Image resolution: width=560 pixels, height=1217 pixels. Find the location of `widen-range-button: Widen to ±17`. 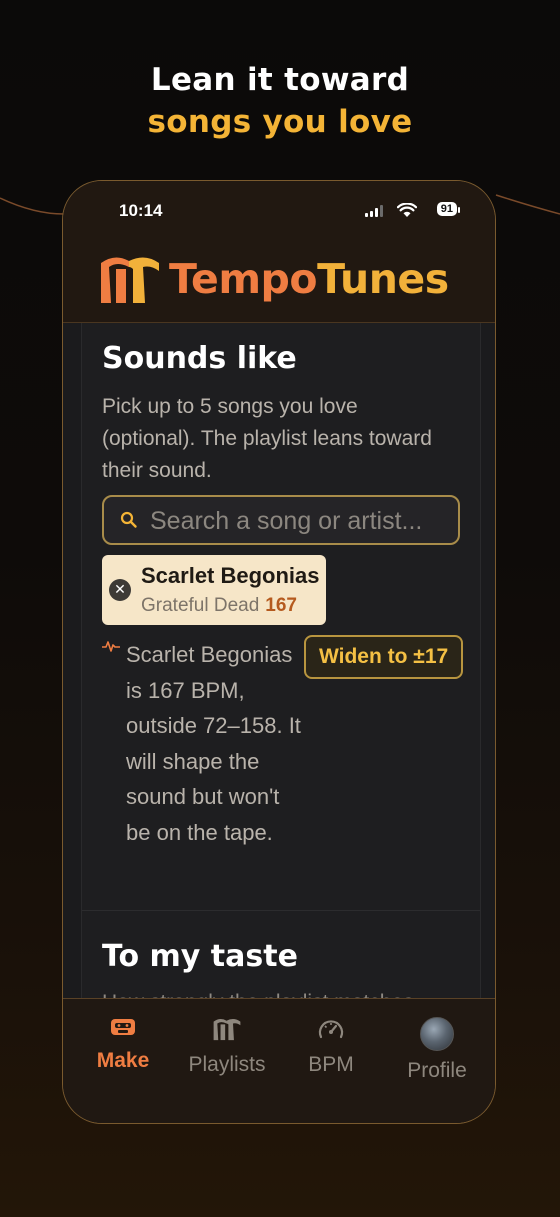

widen-range-button: Widen to ±17 is located at coordinates (384, 657).